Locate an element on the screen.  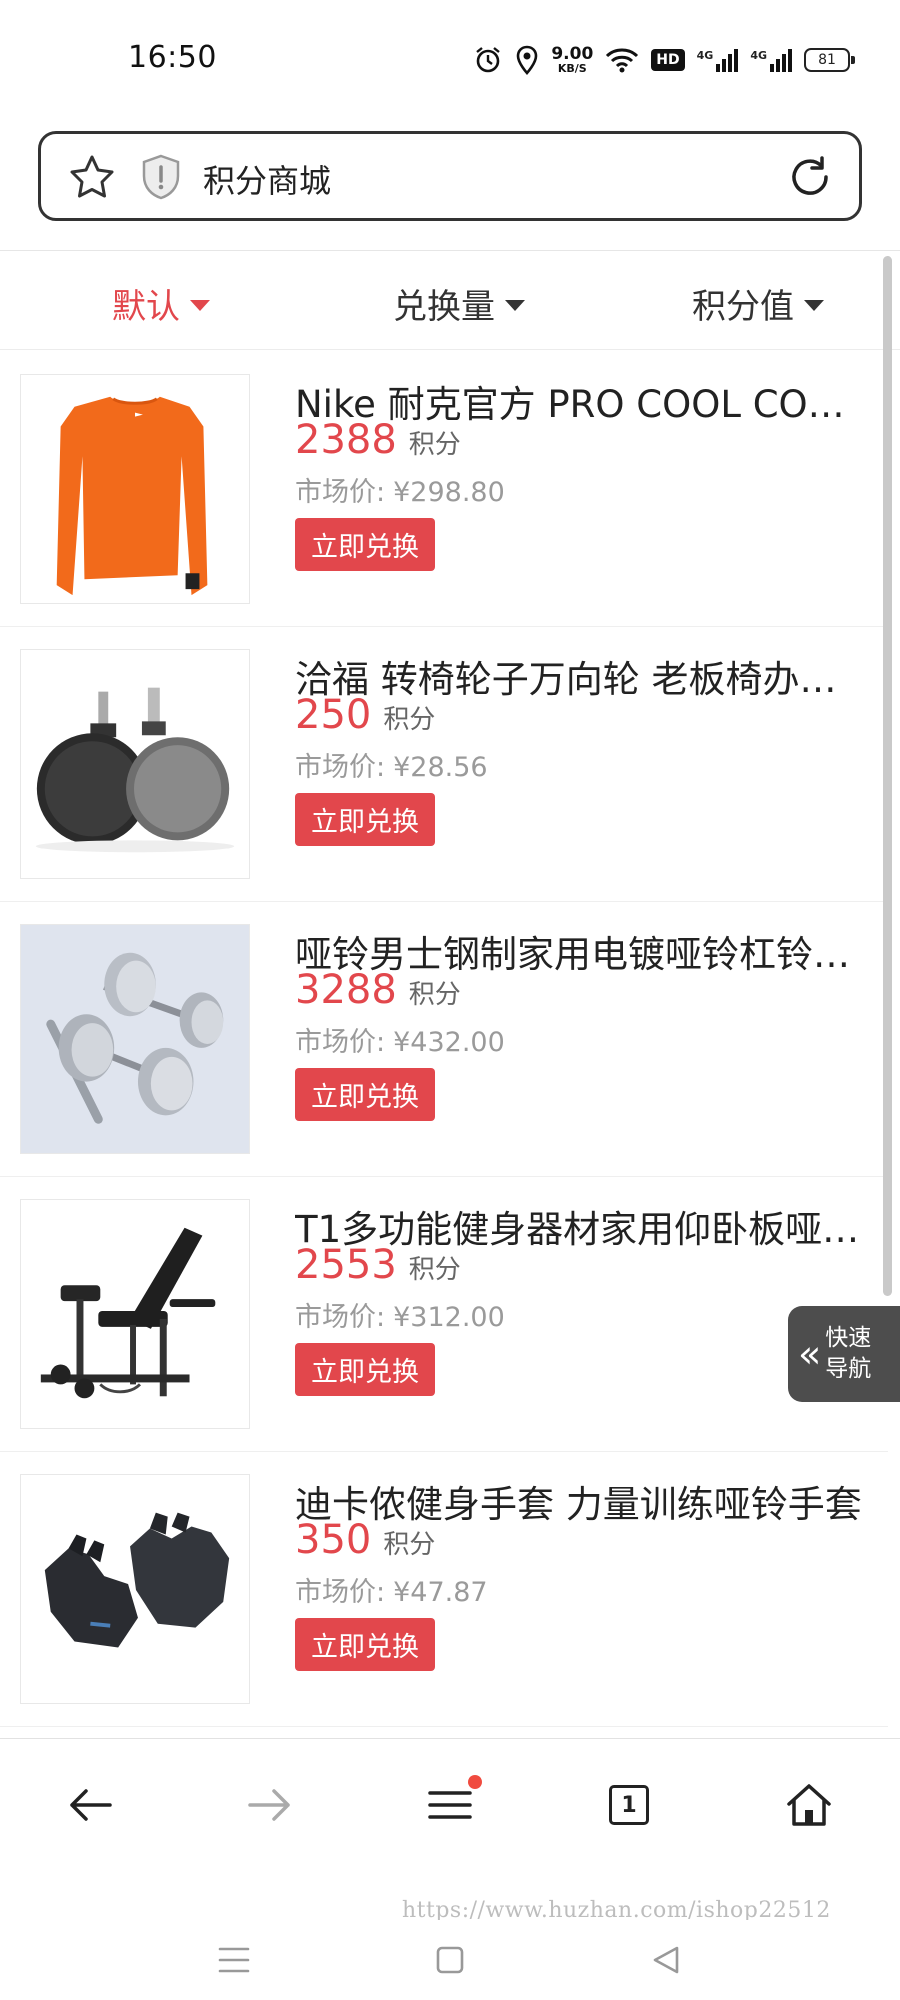
sort-tab-default: 默认 is located at coordinates (161, 303).